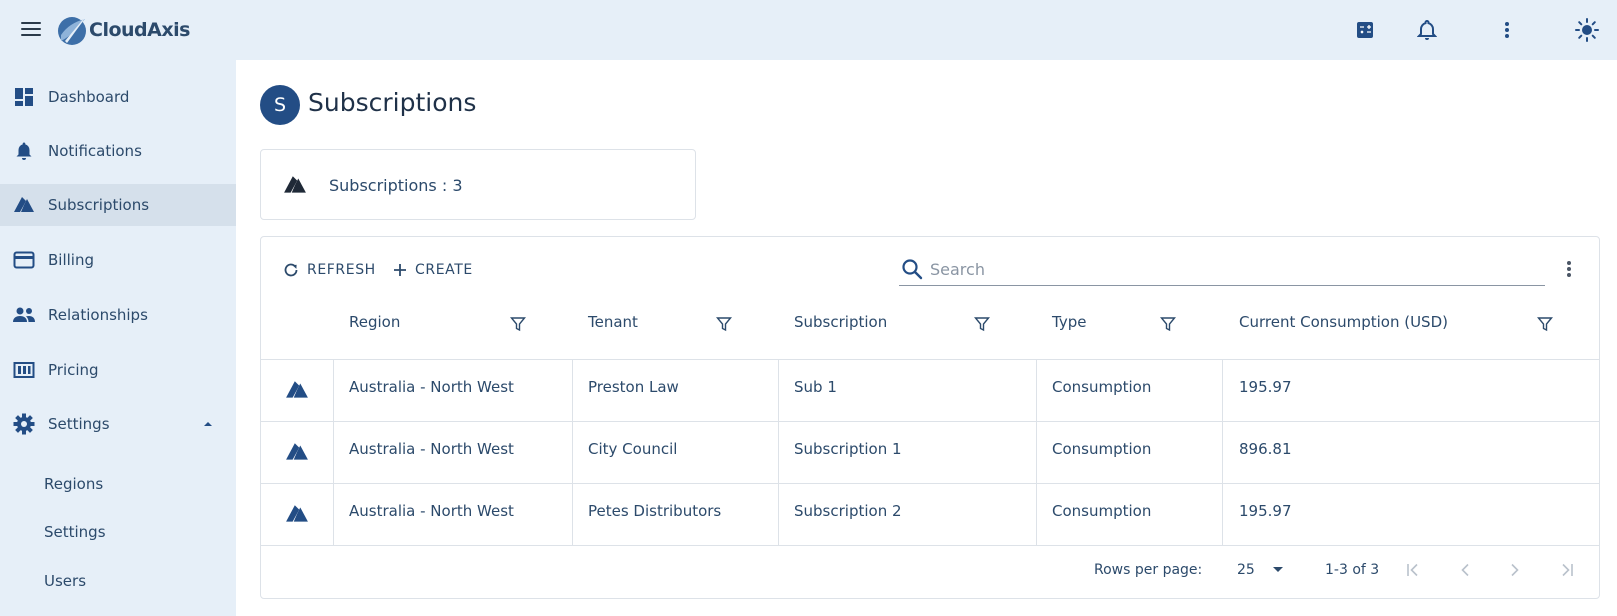  I want to click on chevron-up-icon, so click(208, 424).